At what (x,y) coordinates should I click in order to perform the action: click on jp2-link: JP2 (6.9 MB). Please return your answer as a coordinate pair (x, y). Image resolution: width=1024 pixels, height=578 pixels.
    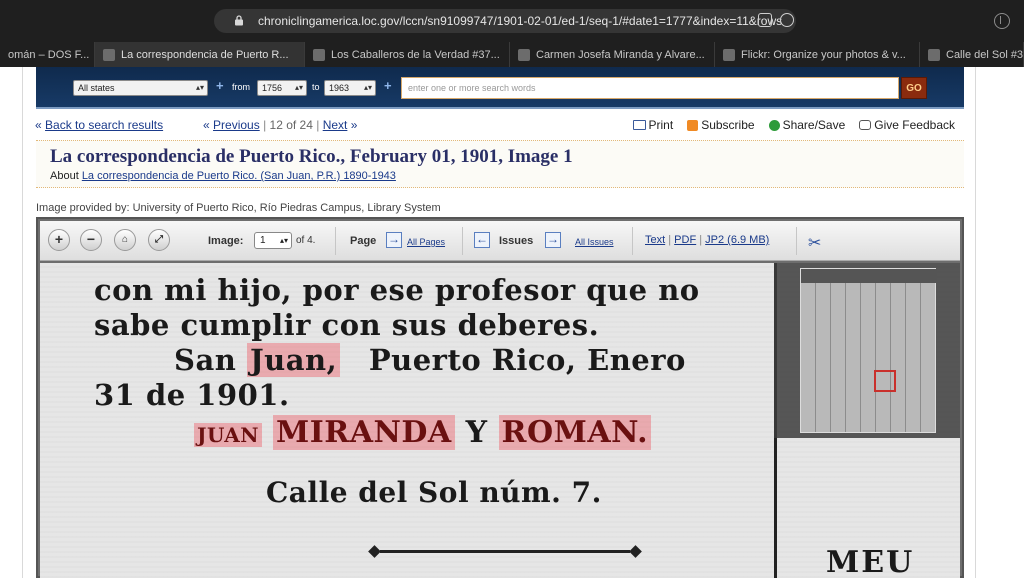
    Looking at the image, I should click on (737, 240).